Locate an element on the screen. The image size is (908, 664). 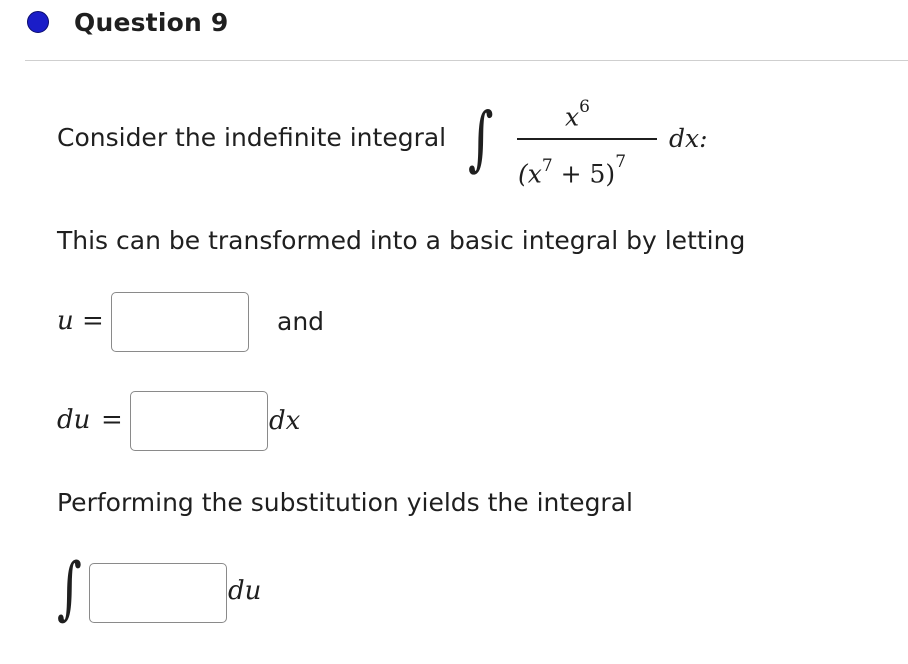
header-divider is located at coordinates (466, 60).